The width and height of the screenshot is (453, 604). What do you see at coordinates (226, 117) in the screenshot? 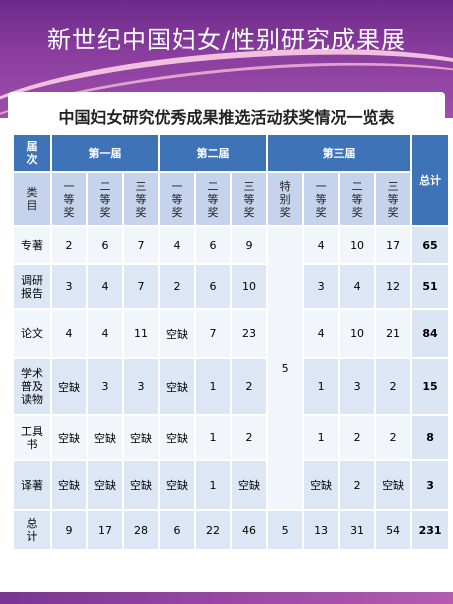
I see `table-title: 中国妇女研究优秀成果推选活动获奖情况一览表` at bounding box center [226, 117].